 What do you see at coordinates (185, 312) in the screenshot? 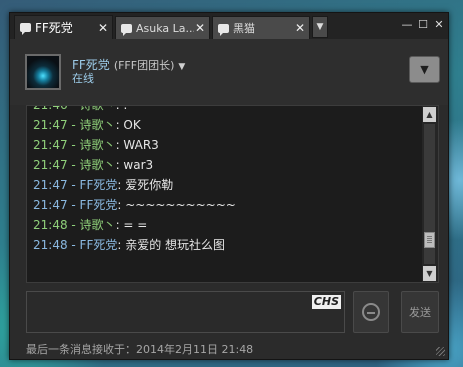
I see `message-input: CHS` at bounding box center [185, 312].